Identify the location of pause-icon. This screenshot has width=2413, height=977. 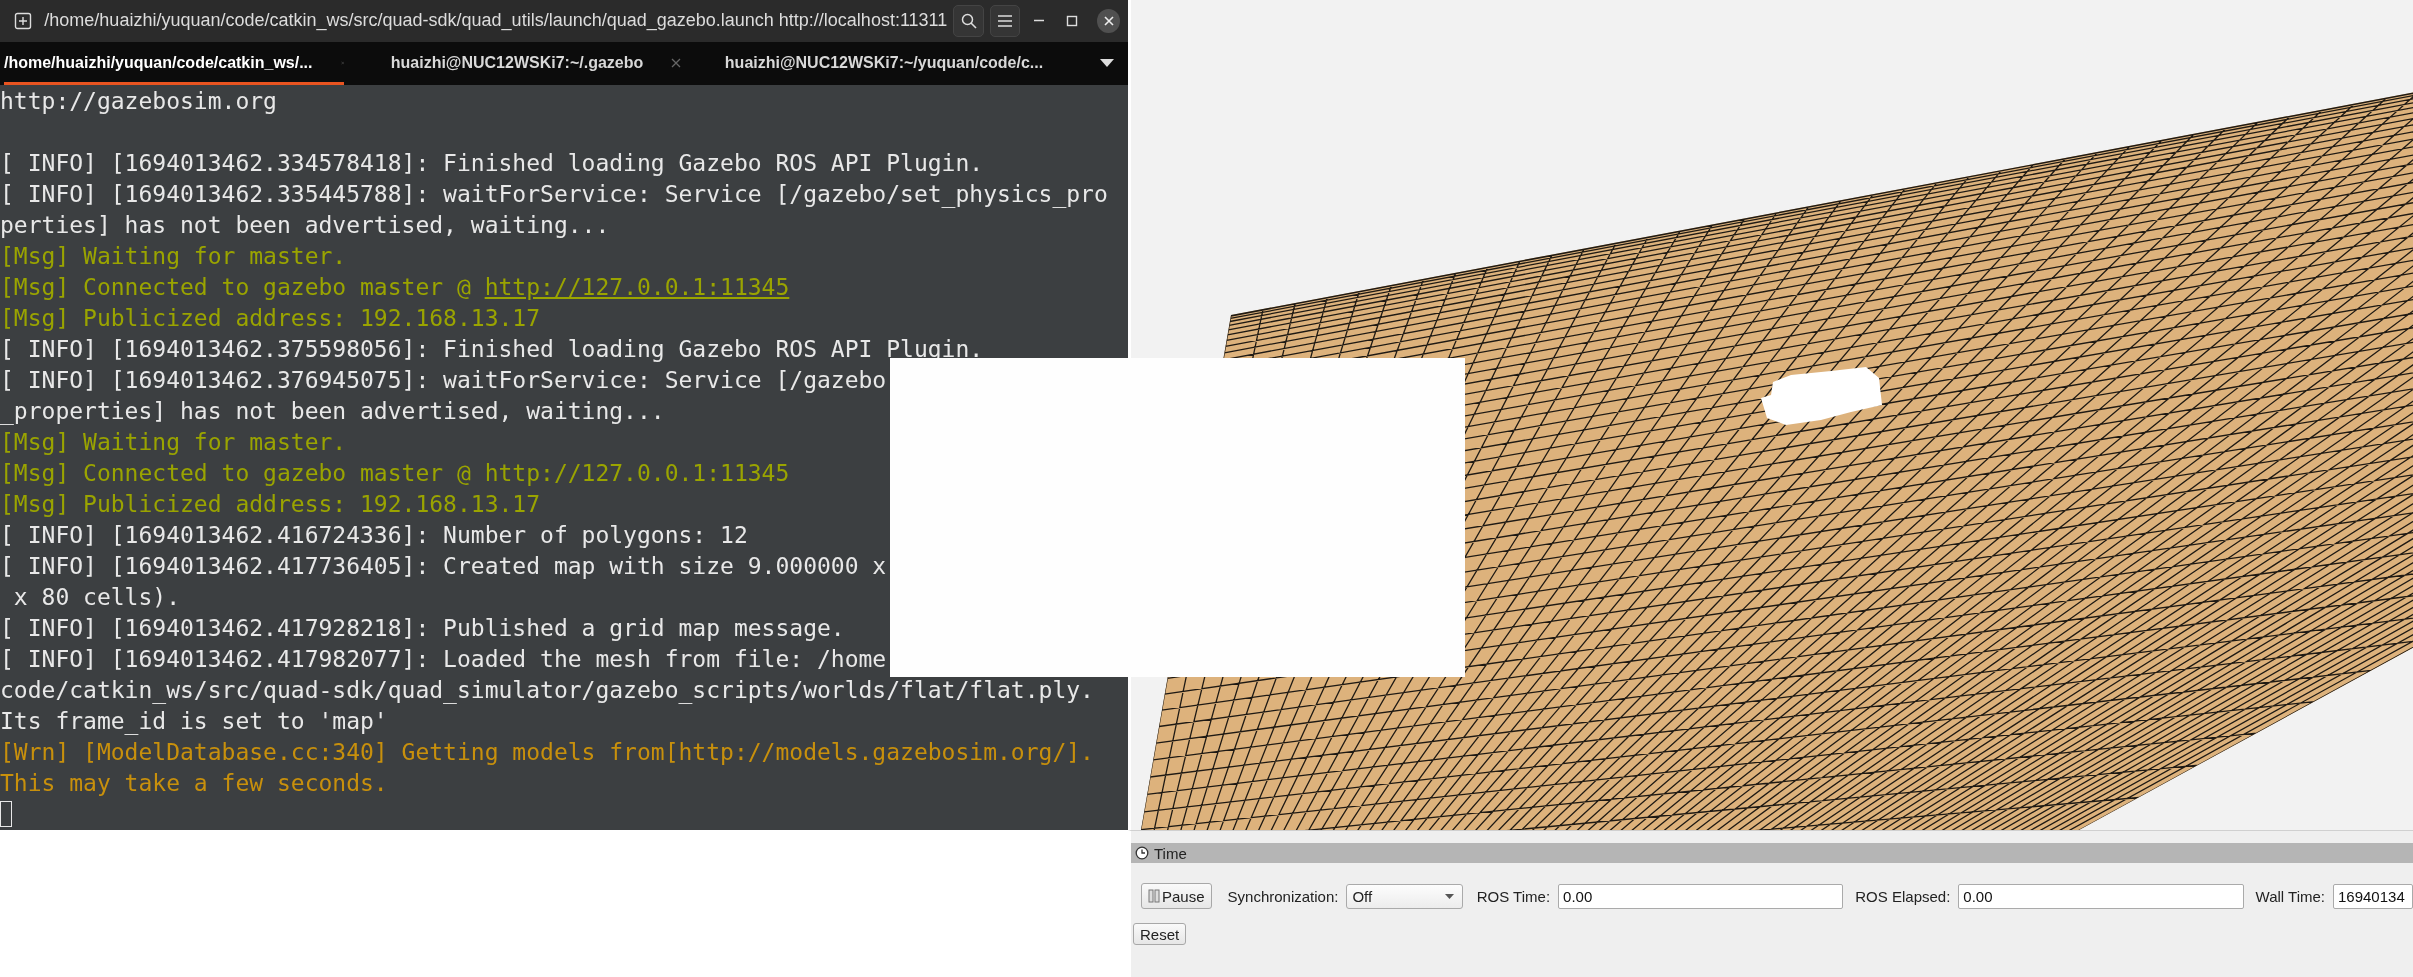
(1154, 896).